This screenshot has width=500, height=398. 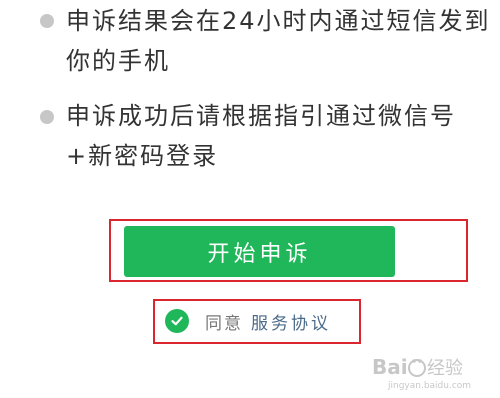 I want to click on note-text: 申诉结果会在24小时内通过短信发到你的手机, so click(x=278, y=41).